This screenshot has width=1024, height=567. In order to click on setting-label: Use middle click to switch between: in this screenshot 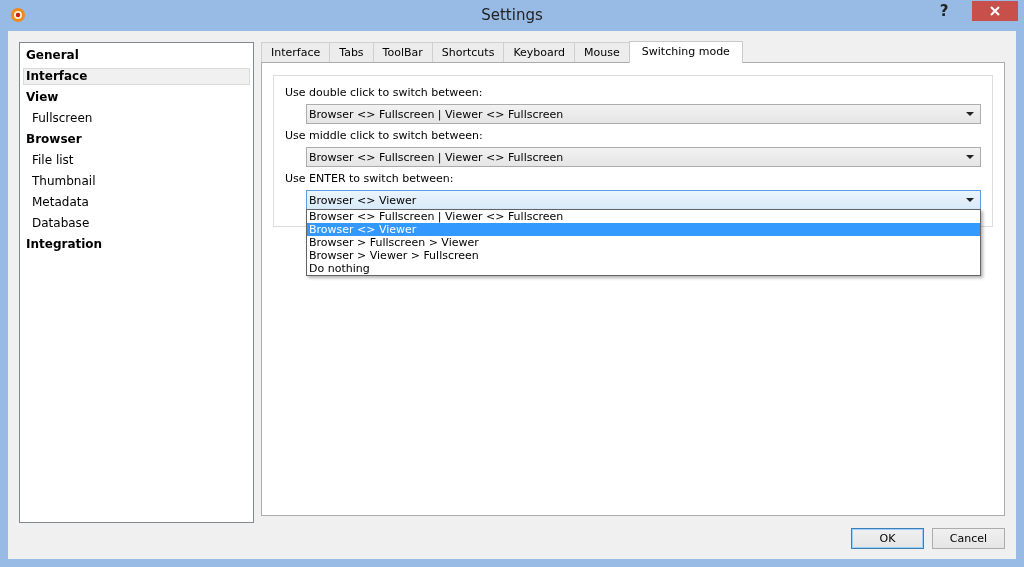, I will do `click(384, 136)`.